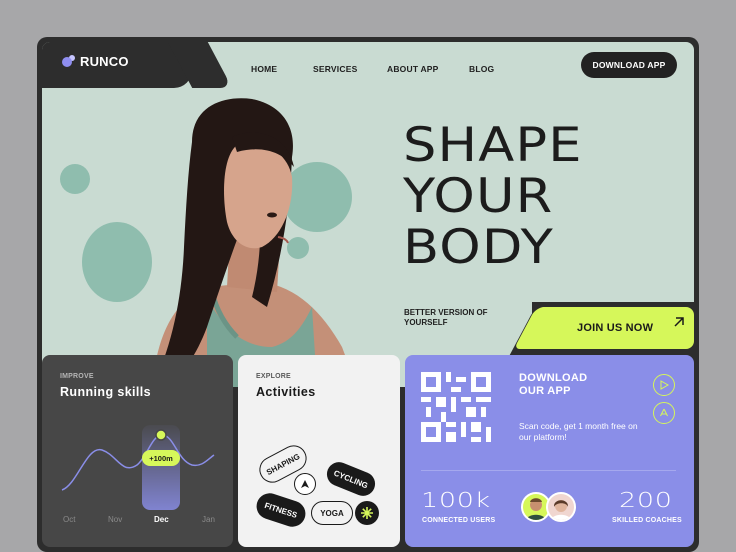  I want to click on stat-coaches-value: 200, so click(646, 500).